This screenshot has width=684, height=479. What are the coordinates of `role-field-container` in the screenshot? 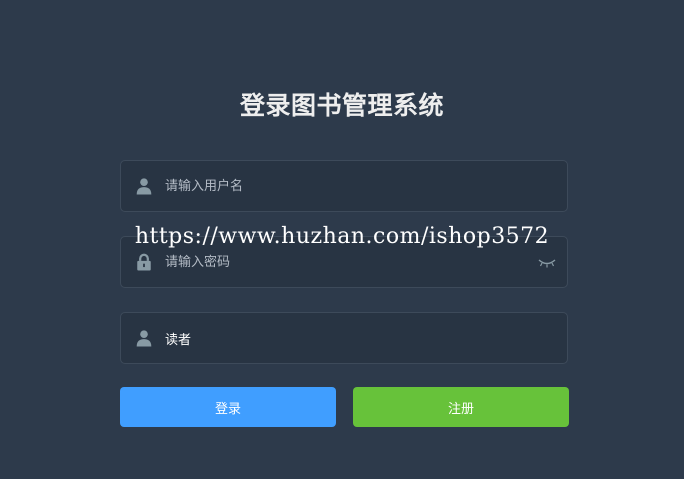 It's located at (344, 338).